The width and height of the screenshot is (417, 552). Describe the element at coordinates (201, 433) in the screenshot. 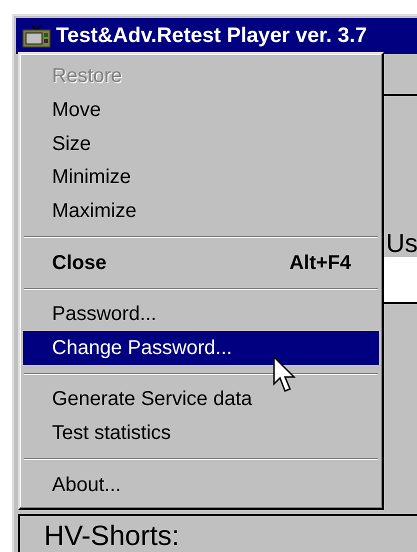

I see `menu-item: Test statistics` at that location.